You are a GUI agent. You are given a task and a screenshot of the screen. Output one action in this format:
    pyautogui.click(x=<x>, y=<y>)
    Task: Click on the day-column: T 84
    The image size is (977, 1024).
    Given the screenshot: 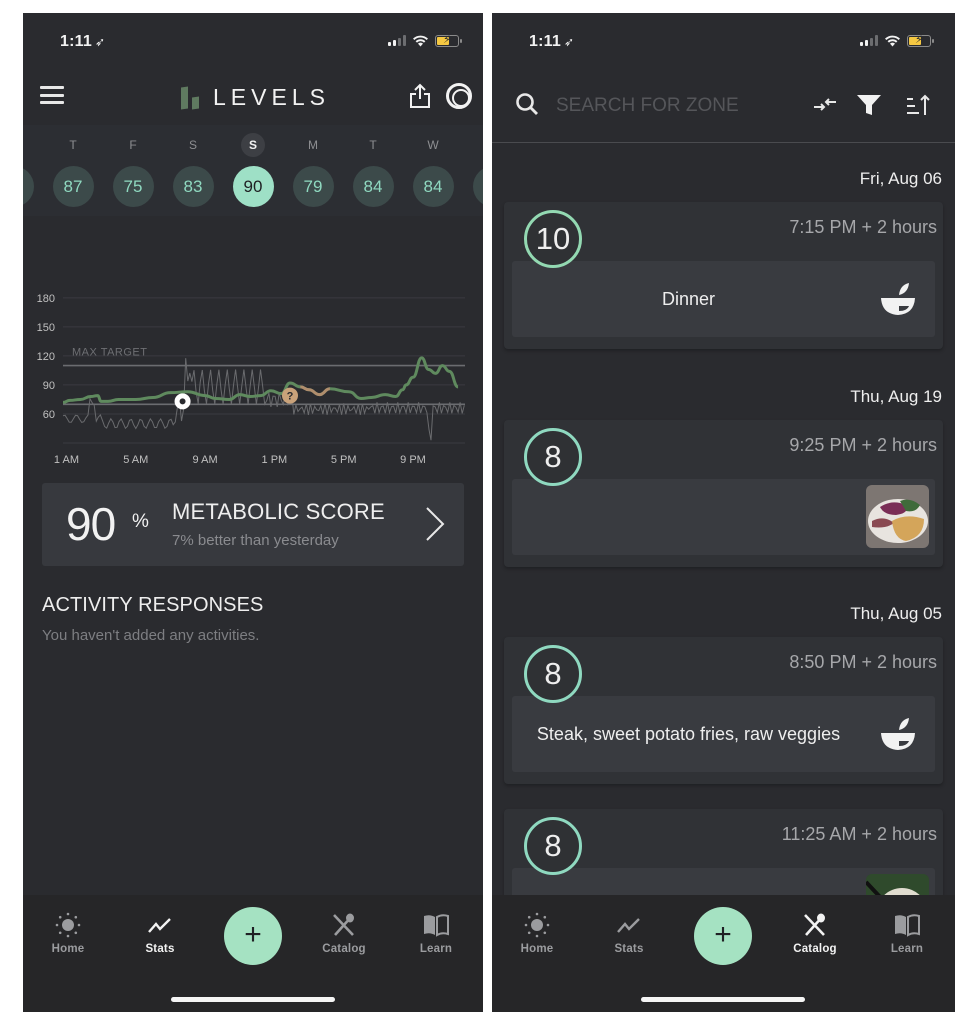 What is the action you would take?
    pyautogui.click(x=373, y=166)
    